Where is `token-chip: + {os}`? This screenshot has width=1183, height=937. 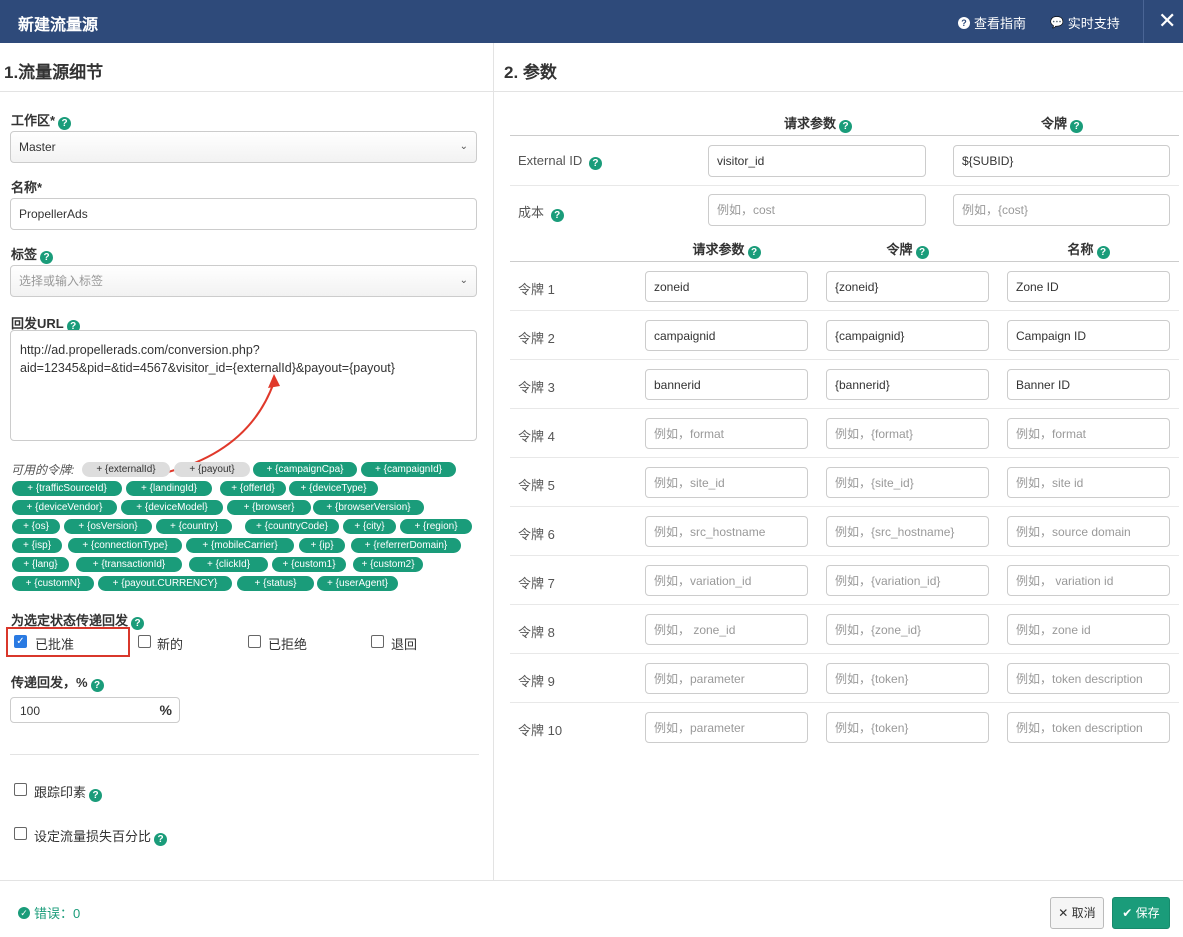
token-chip: + {os} is located at coordinates (36, 526).